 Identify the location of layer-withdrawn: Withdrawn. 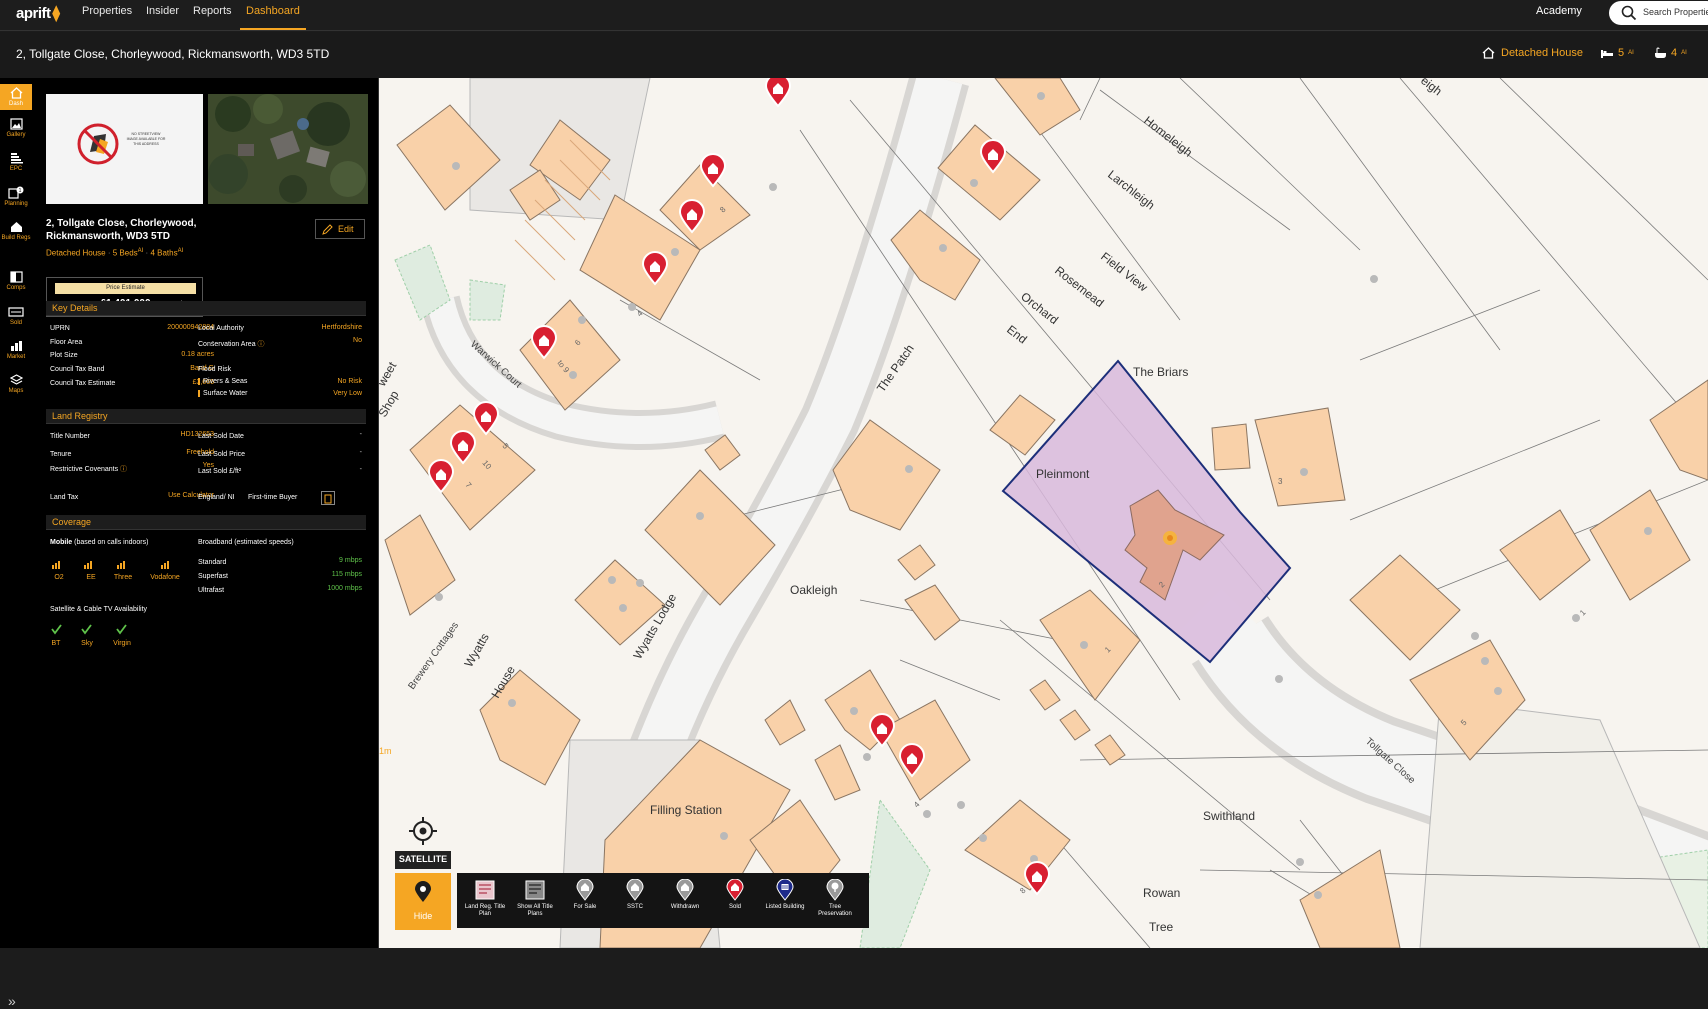
(685, 895).